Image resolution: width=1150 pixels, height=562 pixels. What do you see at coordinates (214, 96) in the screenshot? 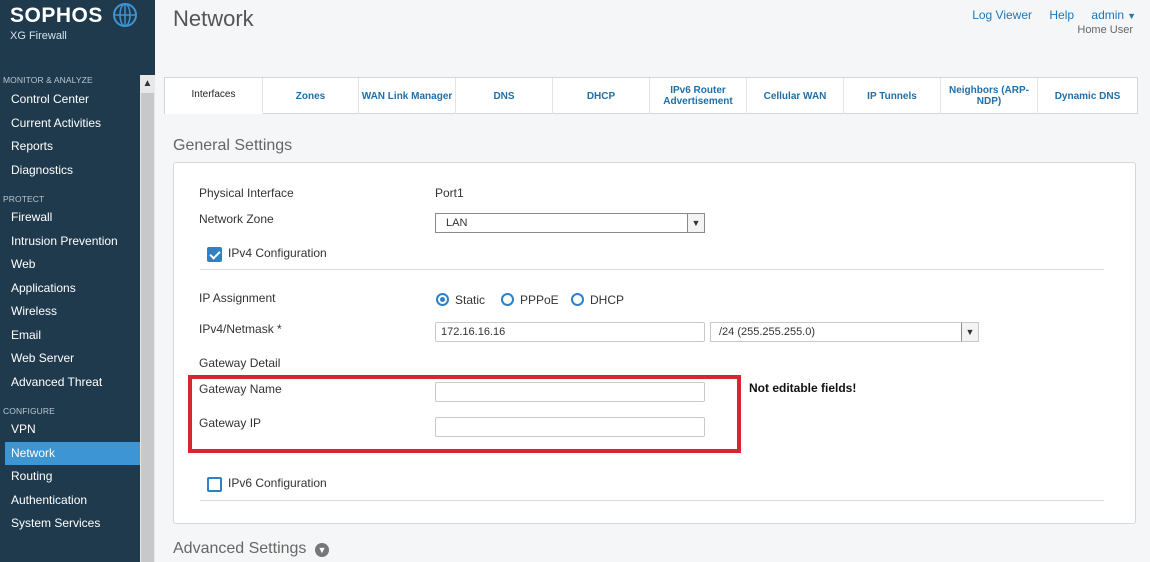
I see `tab-interfaces: Interfaces` at bounding box center [214, 96].